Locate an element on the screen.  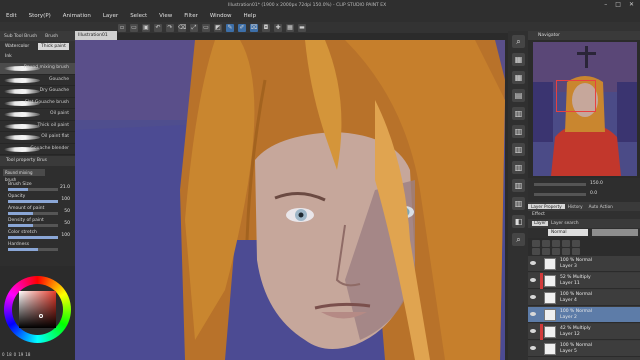
brush-icon: ✐ is located at coordinates (242, 27).